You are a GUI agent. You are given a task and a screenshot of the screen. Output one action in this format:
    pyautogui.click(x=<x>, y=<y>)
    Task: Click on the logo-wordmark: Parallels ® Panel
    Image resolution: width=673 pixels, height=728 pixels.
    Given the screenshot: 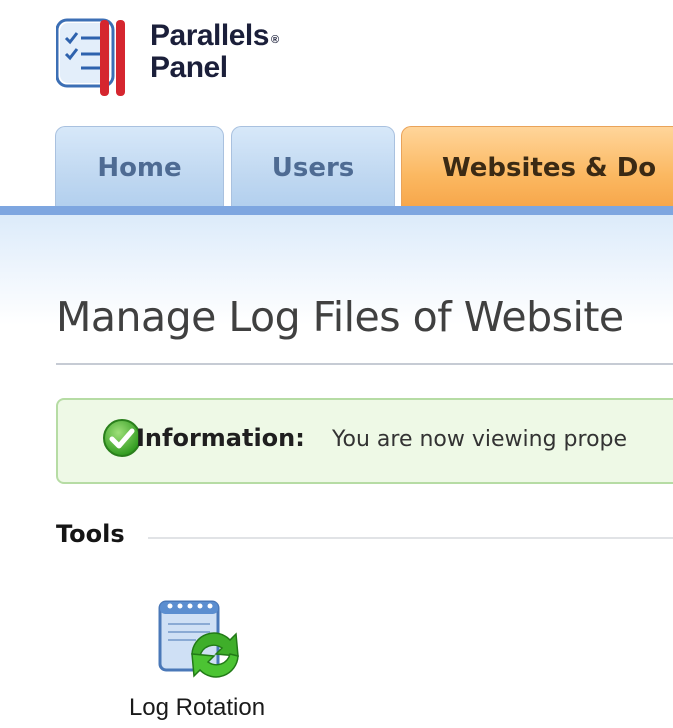 What is the action you would take?
    pyautogui.click(x=214, y=52)
    